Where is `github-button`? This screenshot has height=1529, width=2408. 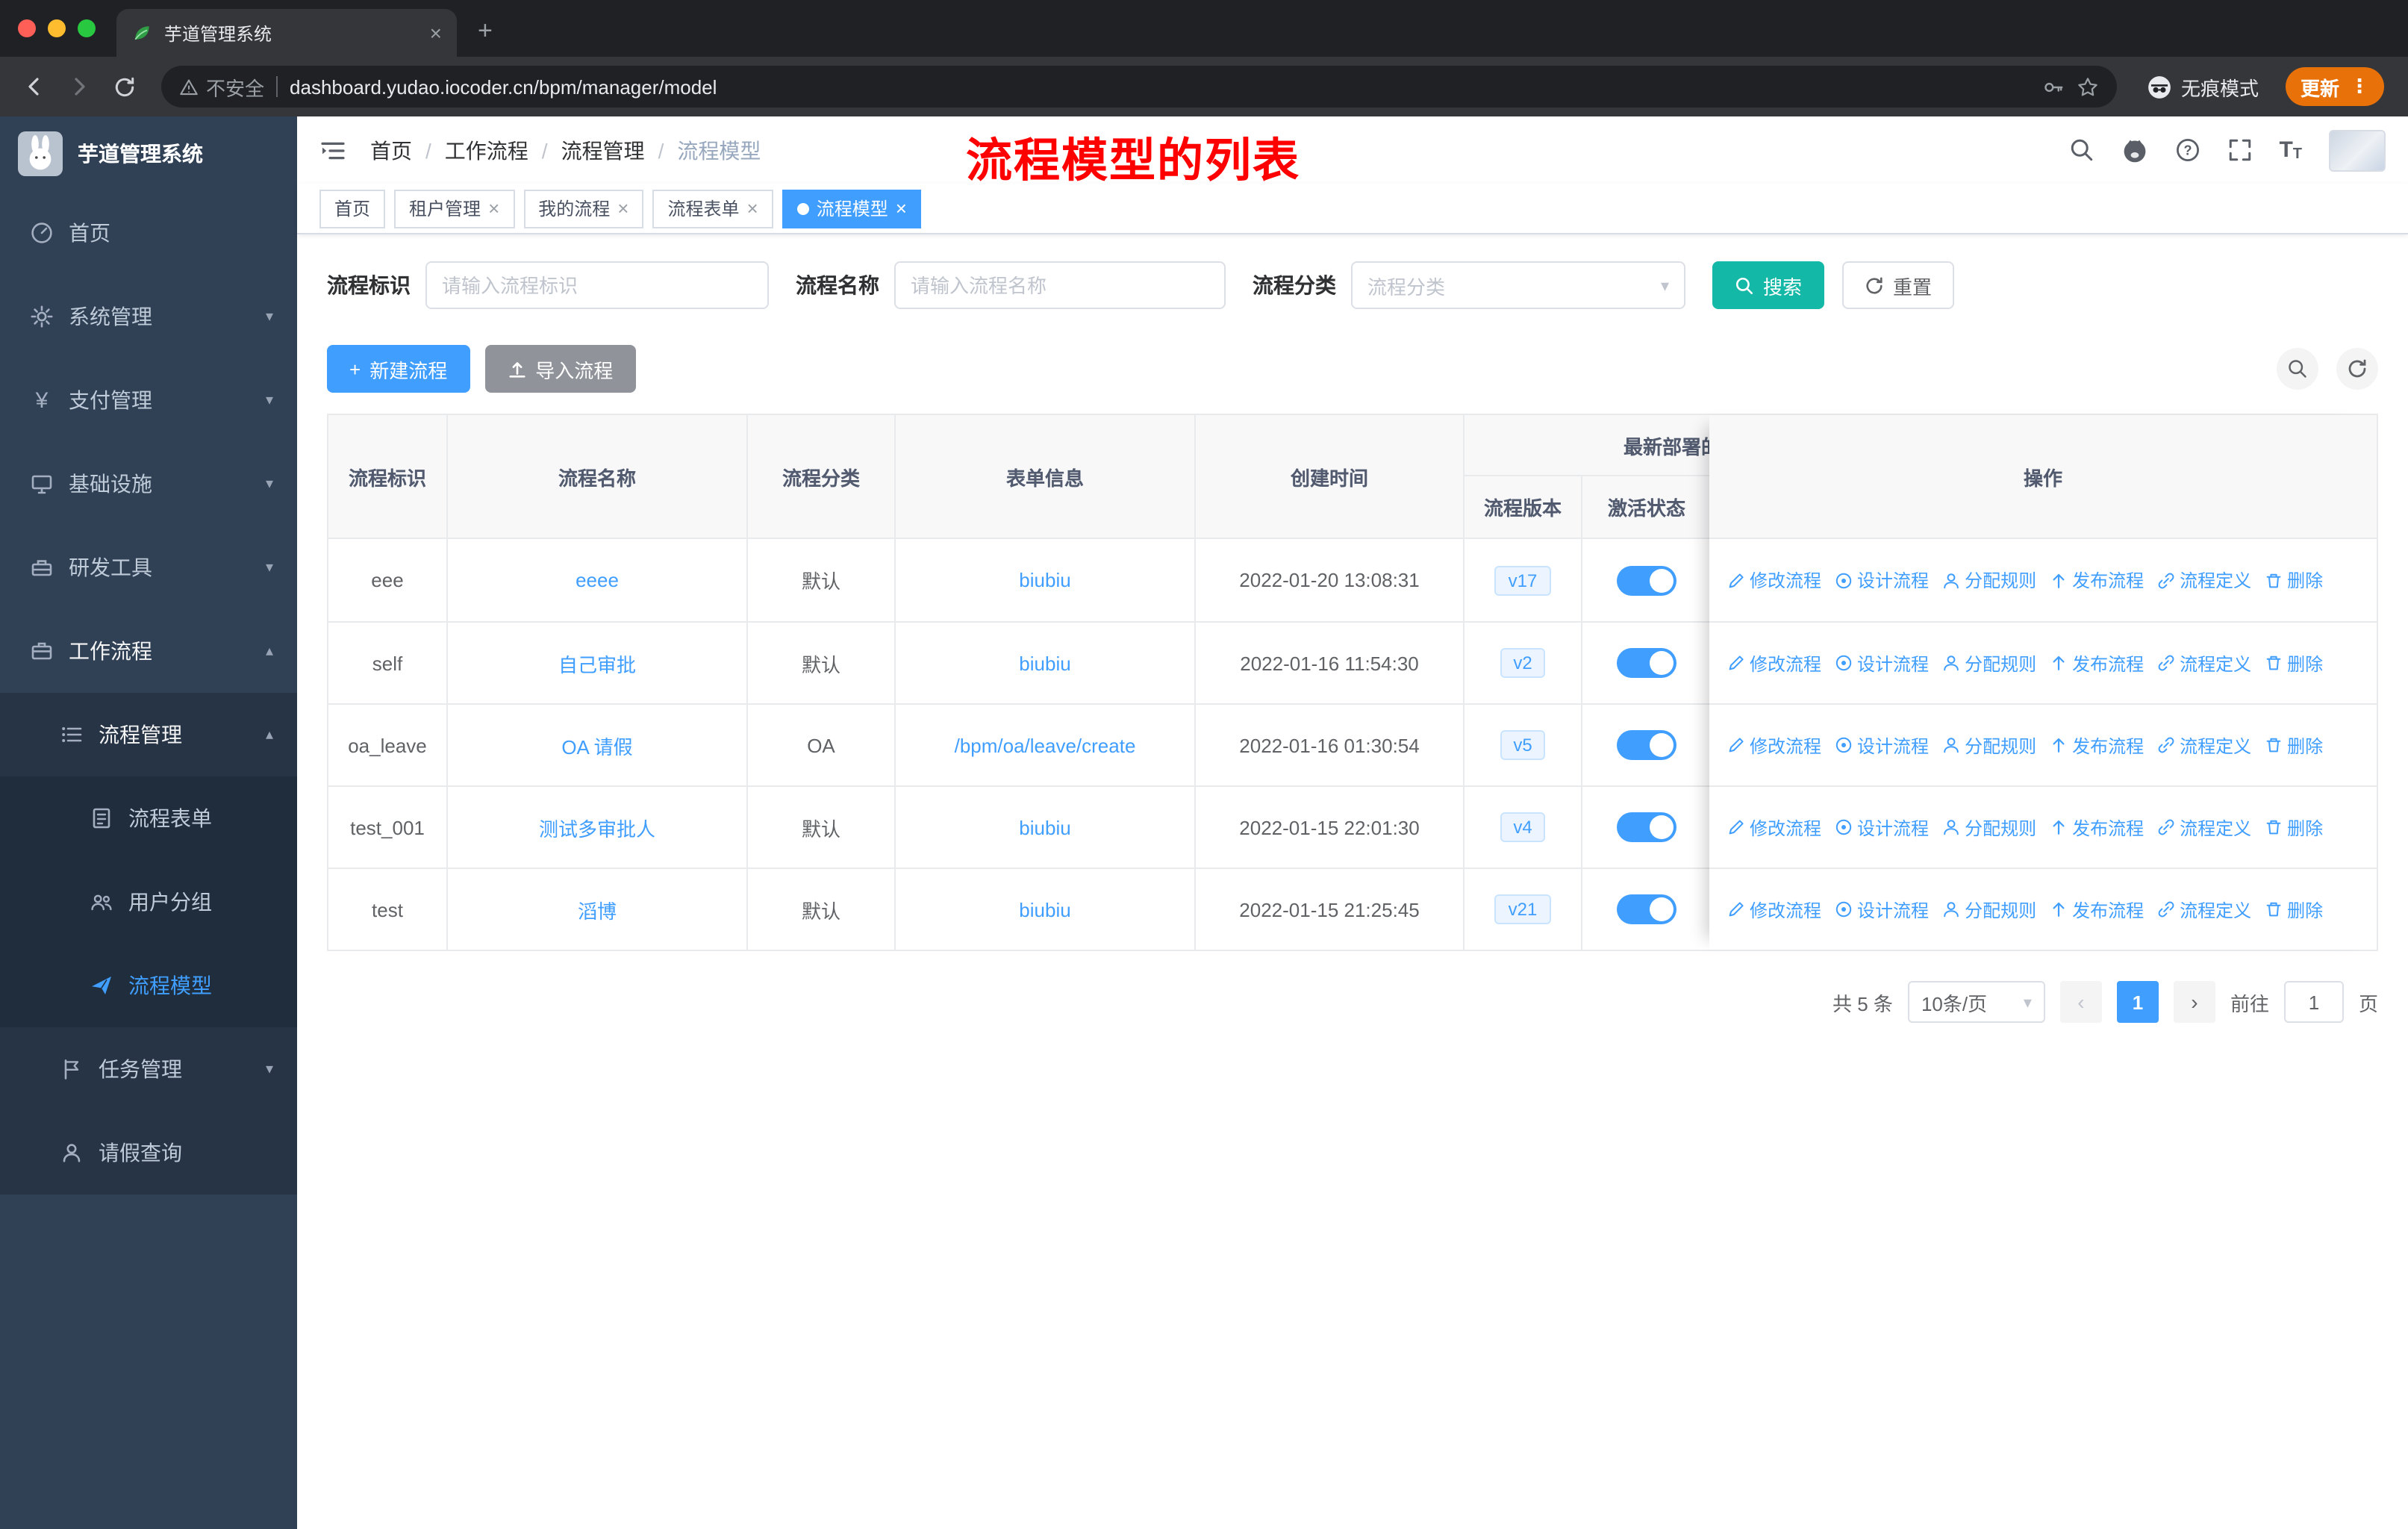 github-button is located at coordinates (2134, 150).